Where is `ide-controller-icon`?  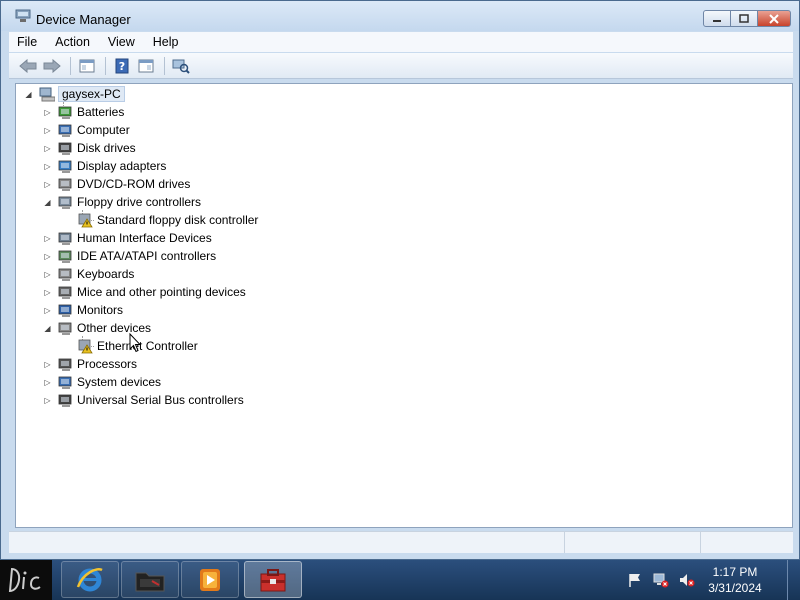 ide-controller-icon is located at coordinates (65, 256).